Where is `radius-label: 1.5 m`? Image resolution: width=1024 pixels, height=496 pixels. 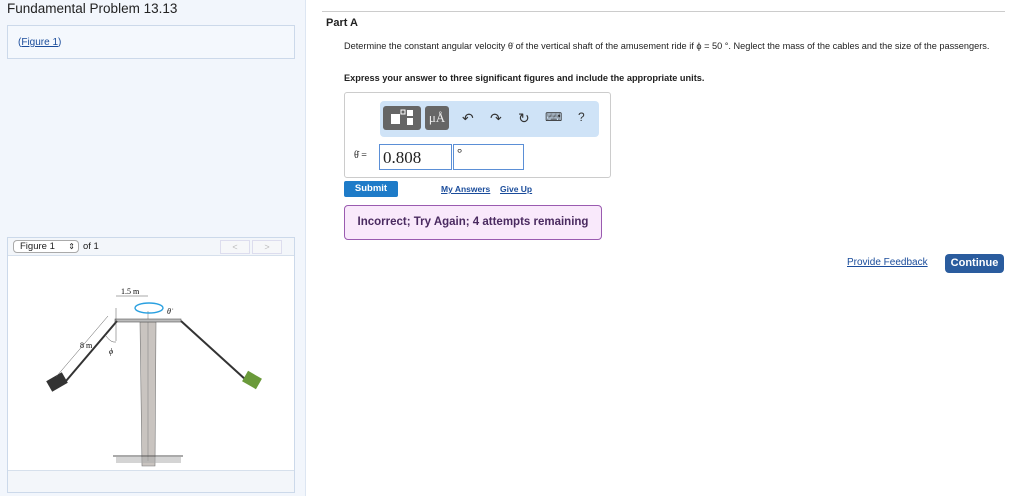
radius-label: 1.5 m is located at coordinates (130, 291).